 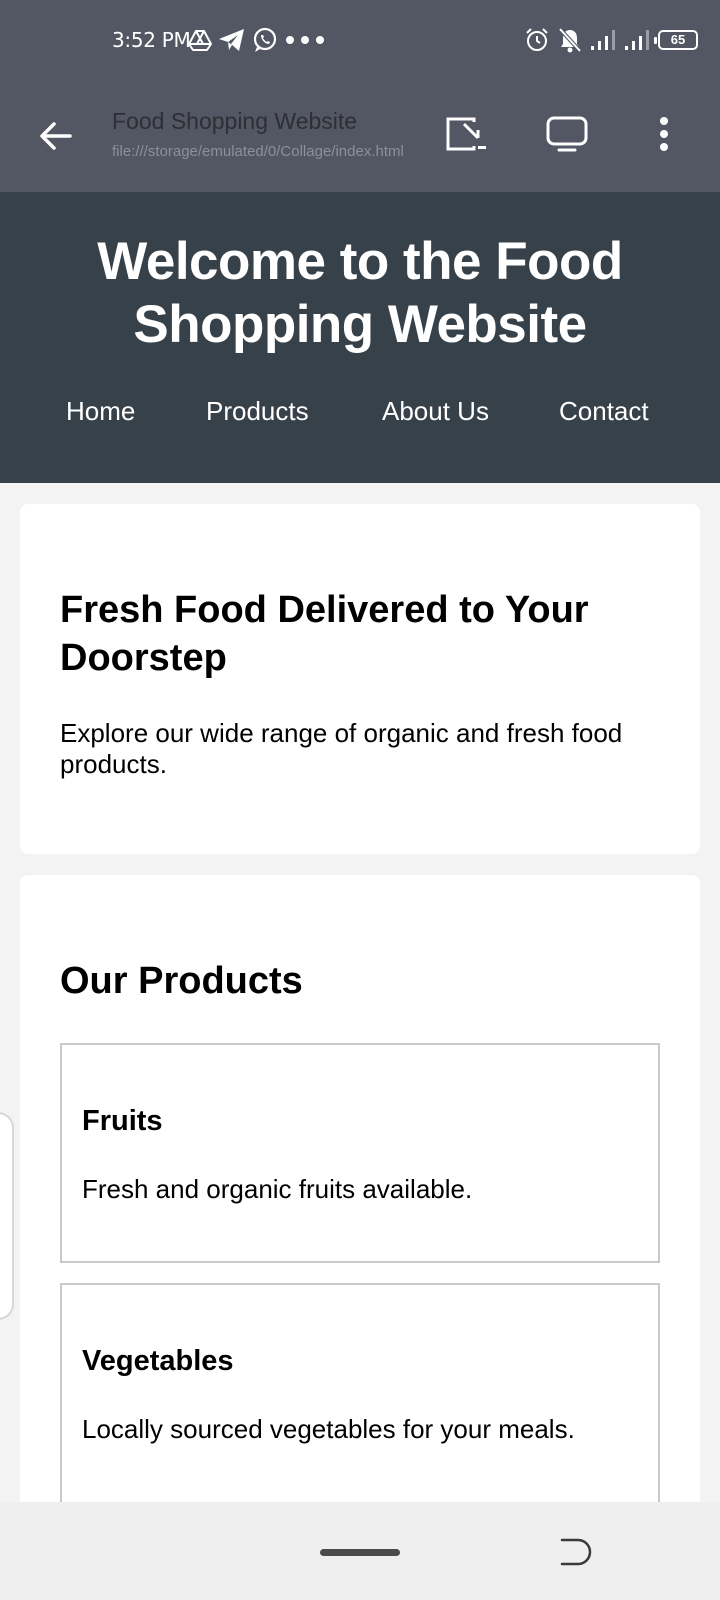 I want to click on nav-link-home: Home, so click(x=100, y=411).